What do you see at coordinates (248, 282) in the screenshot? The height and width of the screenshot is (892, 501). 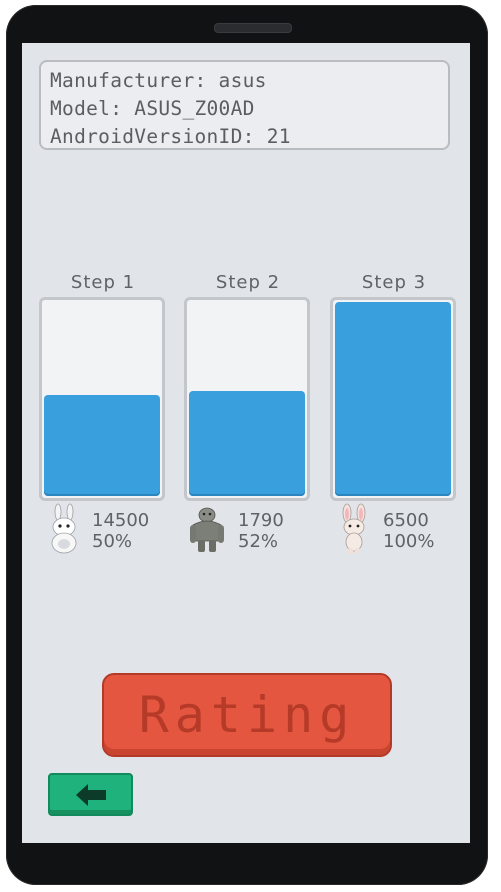 I see `step-2-label: Step 2` at bounding box center [248, 282].